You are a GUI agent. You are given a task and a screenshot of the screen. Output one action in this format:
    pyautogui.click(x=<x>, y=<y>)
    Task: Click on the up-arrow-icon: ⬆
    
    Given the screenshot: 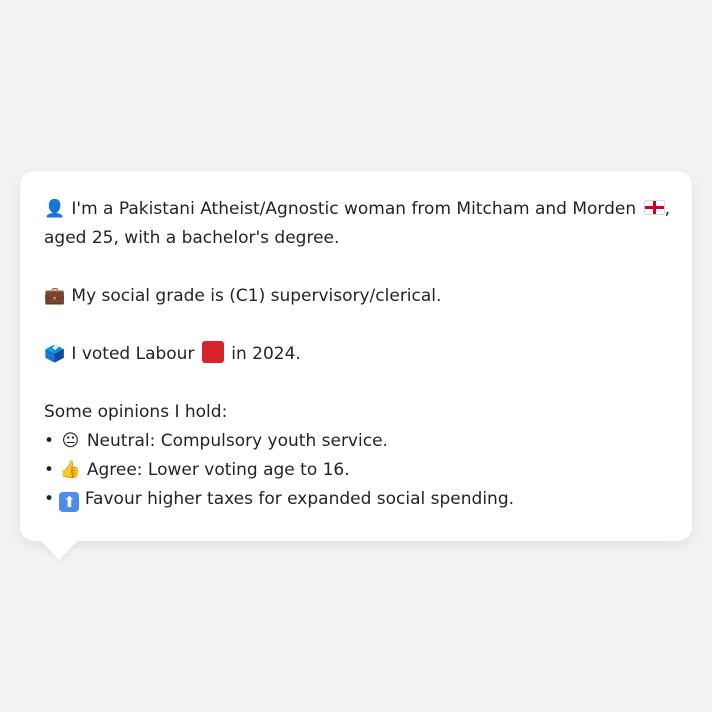 What is the action you would take?
    pyautogui.click(x=69, y=502)
    